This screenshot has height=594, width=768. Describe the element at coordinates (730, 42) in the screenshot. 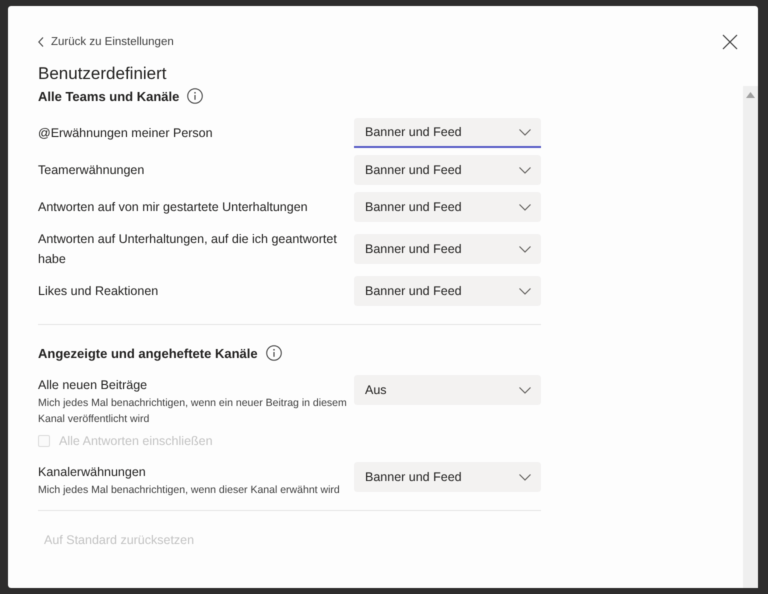

I see `close-icon` at that location.